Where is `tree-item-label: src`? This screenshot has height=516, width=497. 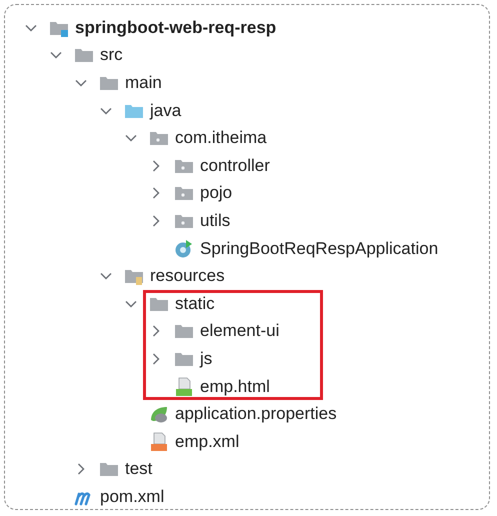
tree-item-label: src is located at coordinates (111, 55).